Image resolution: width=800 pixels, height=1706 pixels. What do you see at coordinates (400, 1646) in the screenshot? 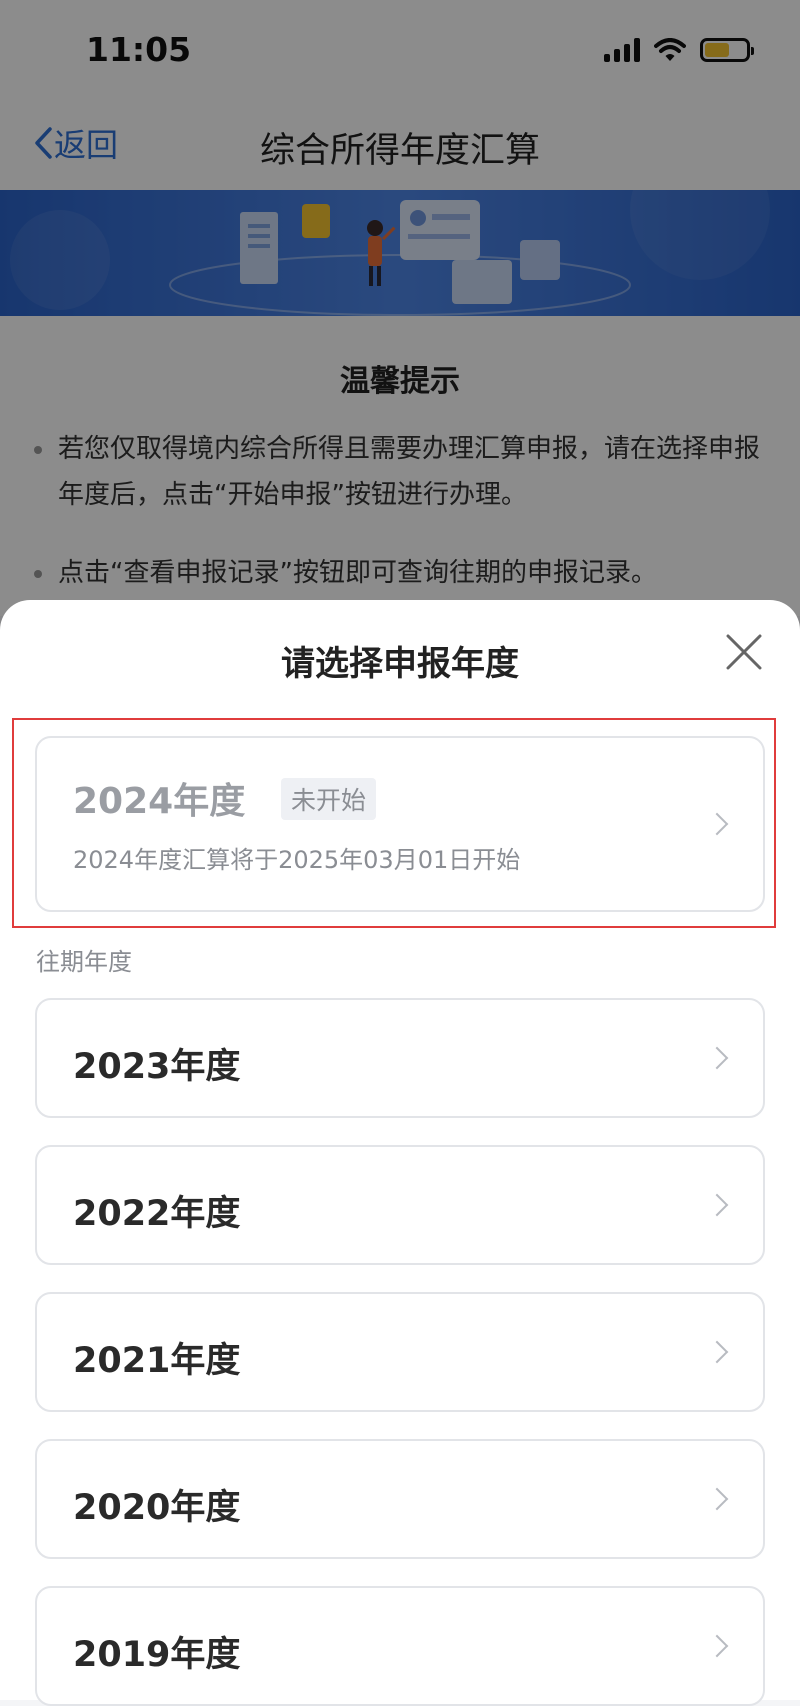
I see `year-card: 2019年度` at bounding box center [400, 1646].